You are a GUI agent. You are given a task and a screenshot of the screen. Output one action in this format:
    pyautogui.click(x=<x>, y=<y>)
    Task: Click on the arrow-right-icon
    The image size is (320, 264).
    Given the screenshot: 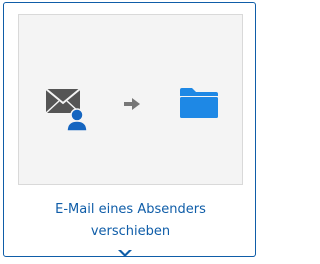 What is the action you would take?
    pyautogui.click(x=132, y=104)
    